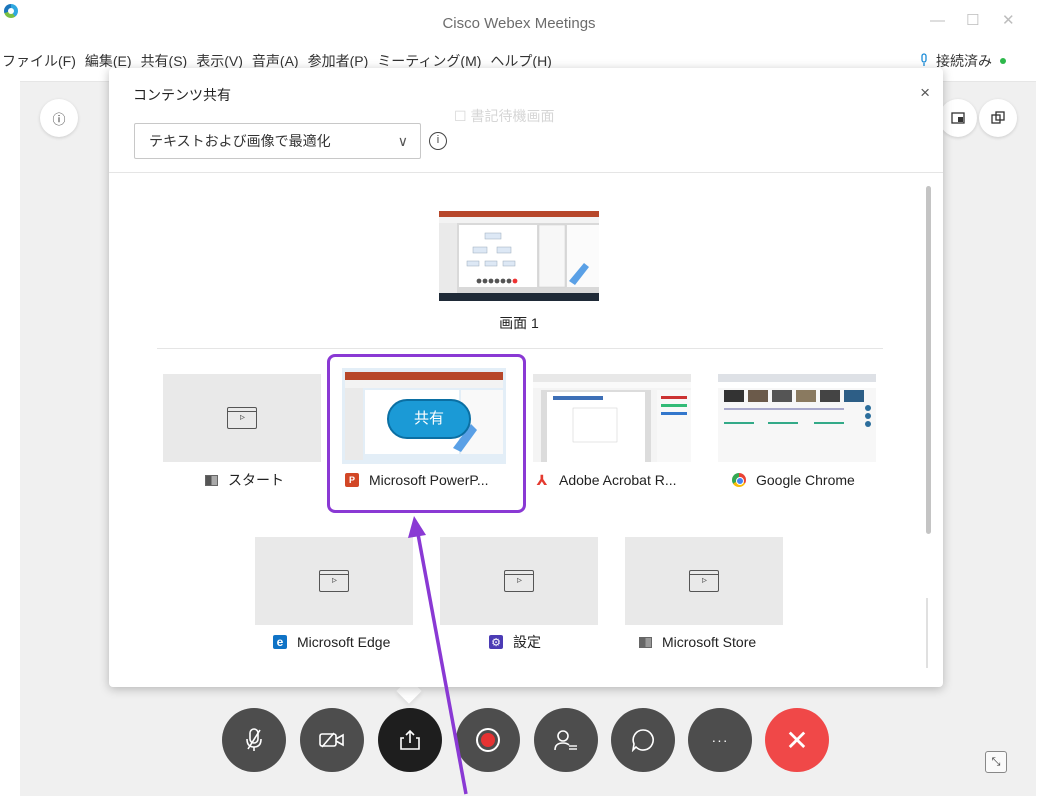 The width and height of the screenshot is (1038, 796). I want to click on share-content-button, so click(410, 740).